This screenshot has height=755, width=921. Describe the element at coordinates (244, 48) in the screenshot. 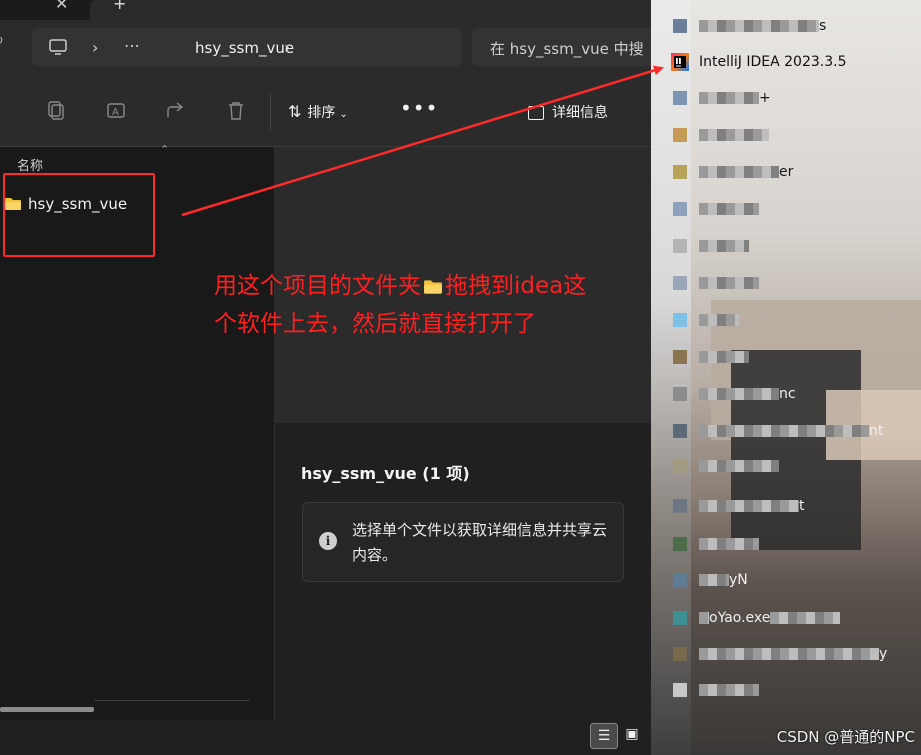

I see `breadcrumb-current-folder: hsy_ssm_vue` at that location.